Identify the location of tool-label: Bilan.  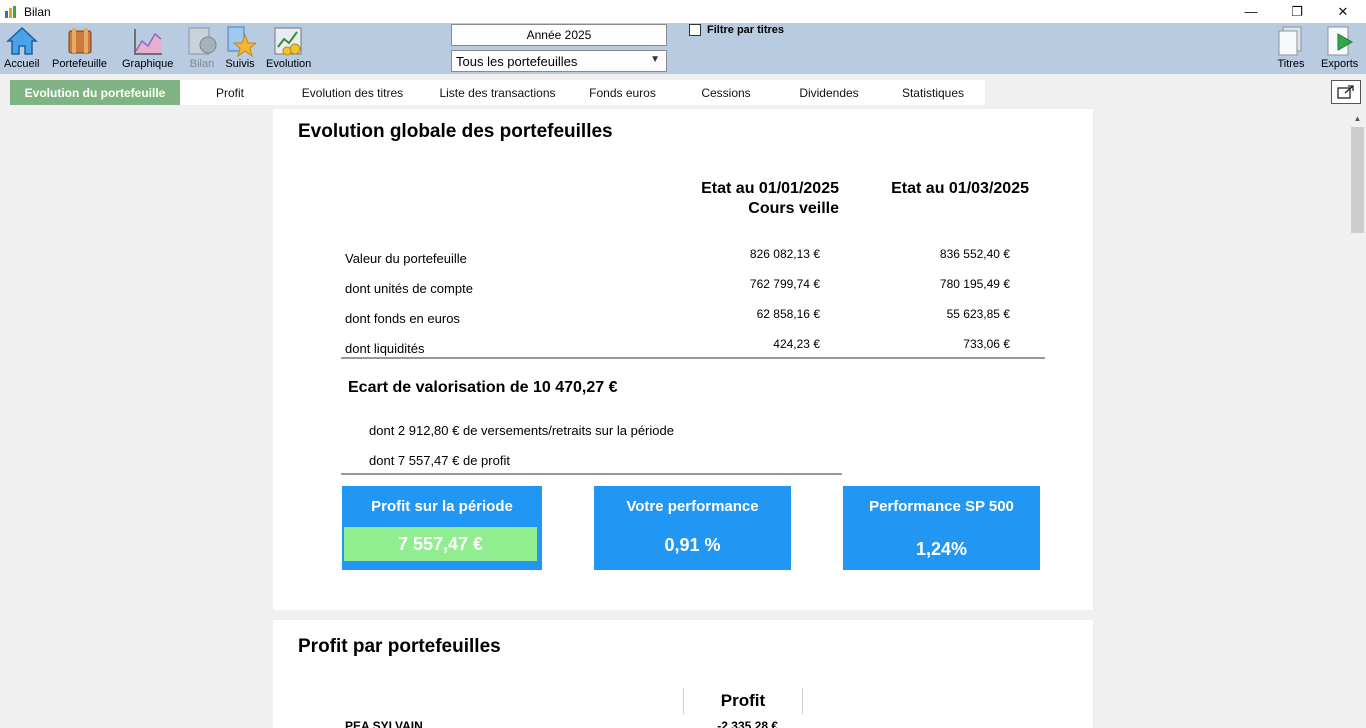
(202, 64).